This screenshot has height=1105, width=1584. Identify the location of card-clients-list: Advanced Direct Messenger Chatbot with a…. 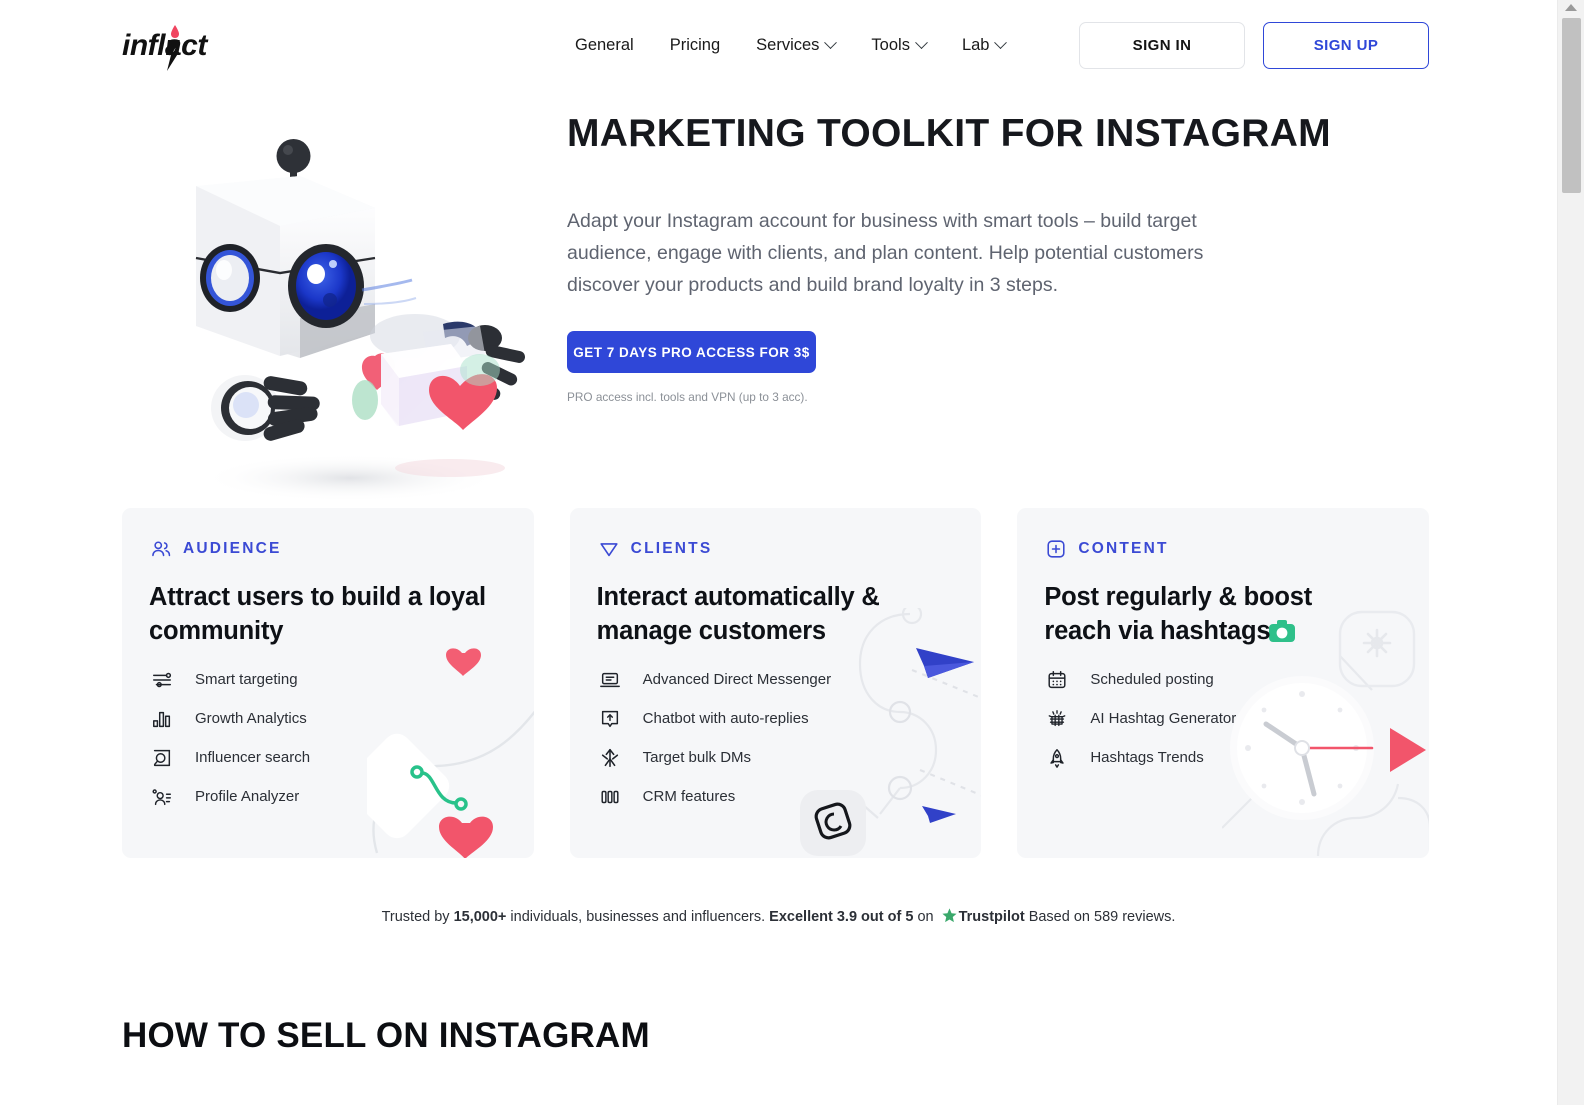
(714, 738).